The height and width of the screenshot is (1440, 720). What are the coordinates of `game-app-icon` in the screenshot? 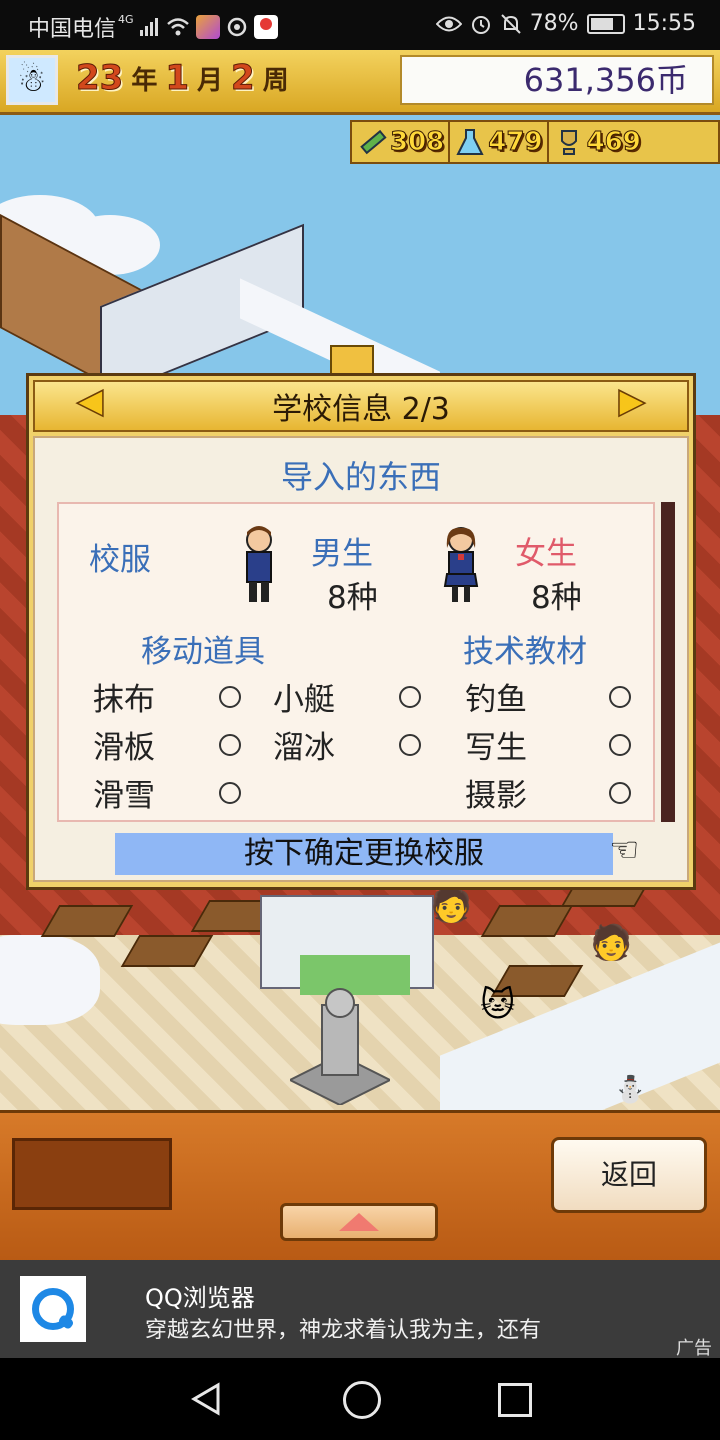 It's located at (207, 27).